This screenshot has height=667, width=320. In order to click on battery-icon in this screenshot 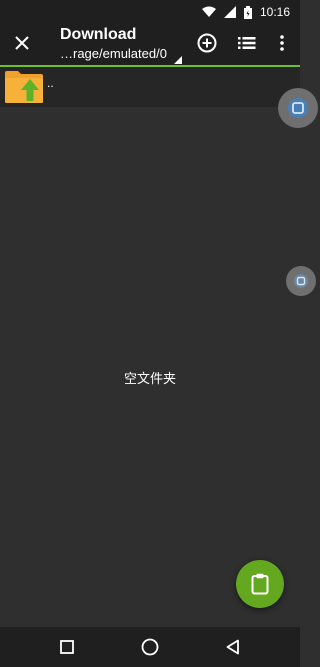, I will do `click(247, 12)`.